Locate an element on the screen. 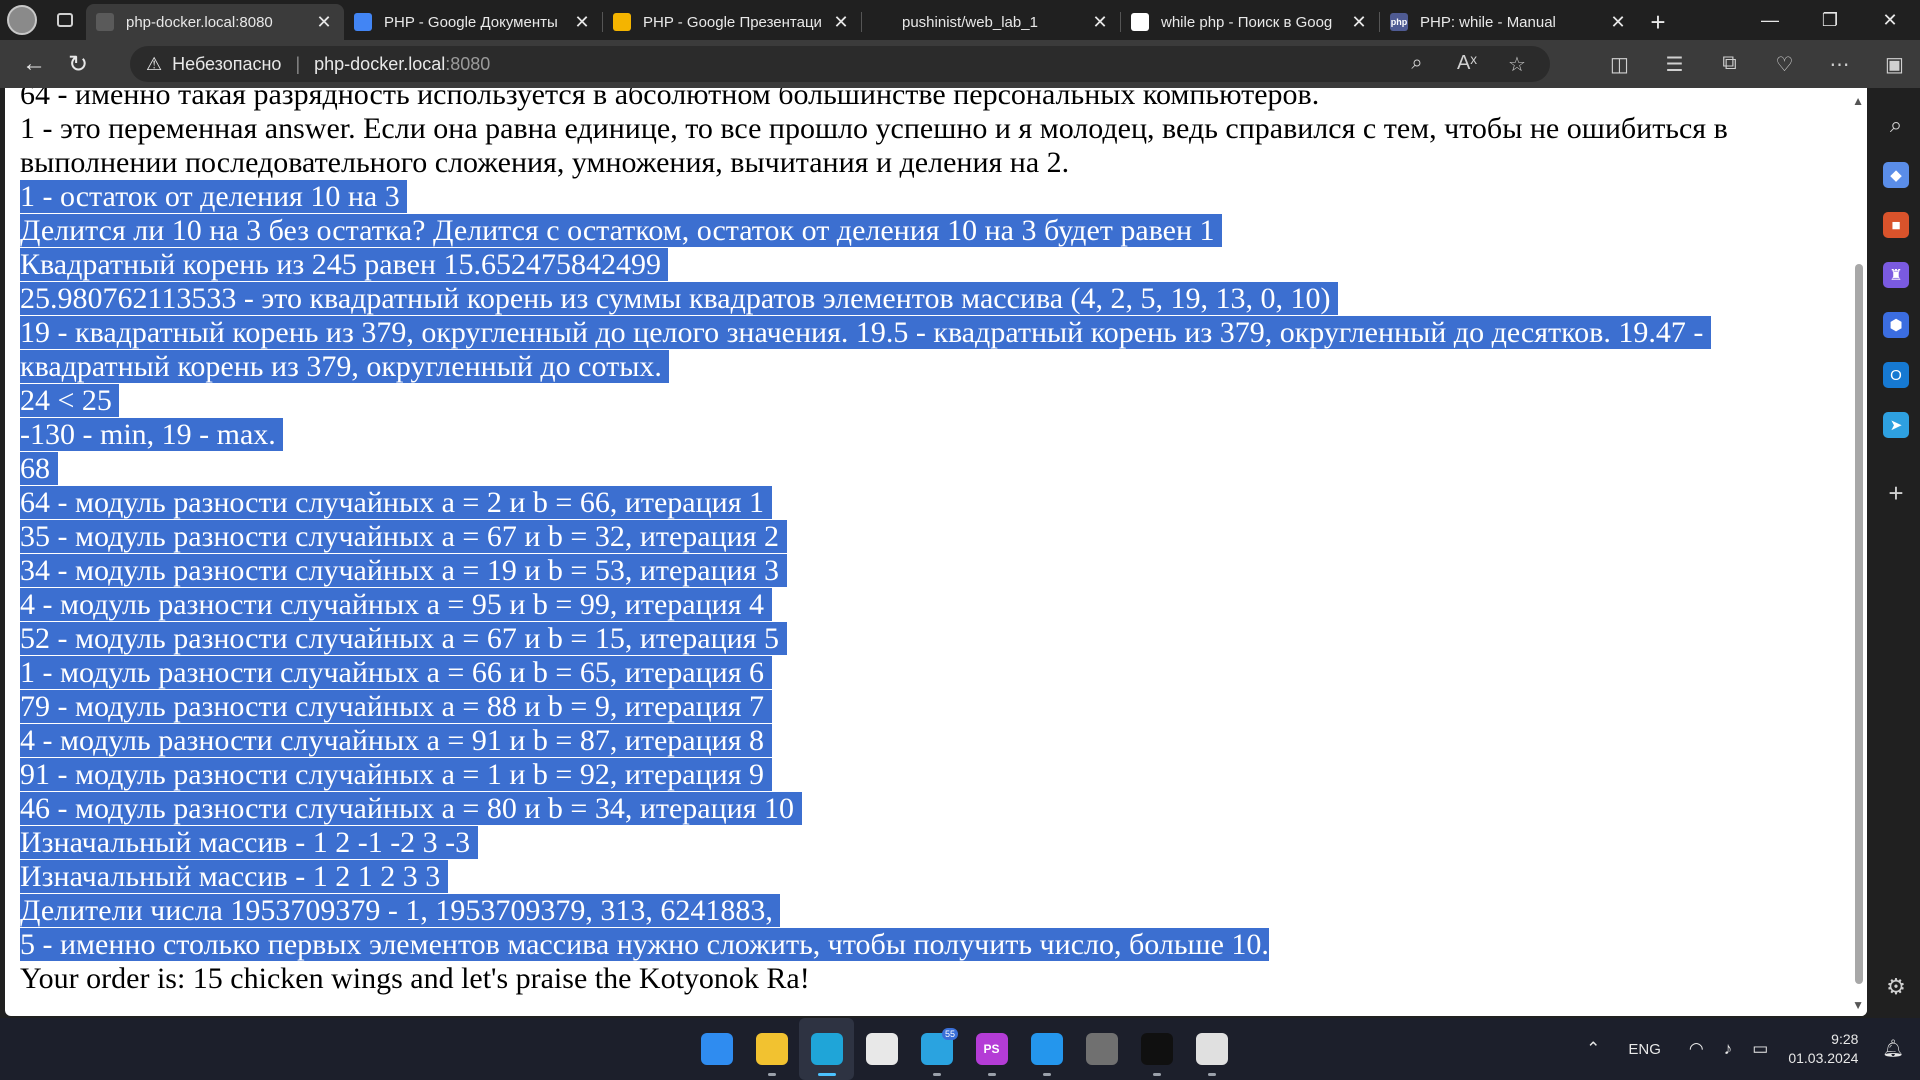 This screenshot has width=1920, height=1080. running-indicator is located at coordinates (826, 1074).